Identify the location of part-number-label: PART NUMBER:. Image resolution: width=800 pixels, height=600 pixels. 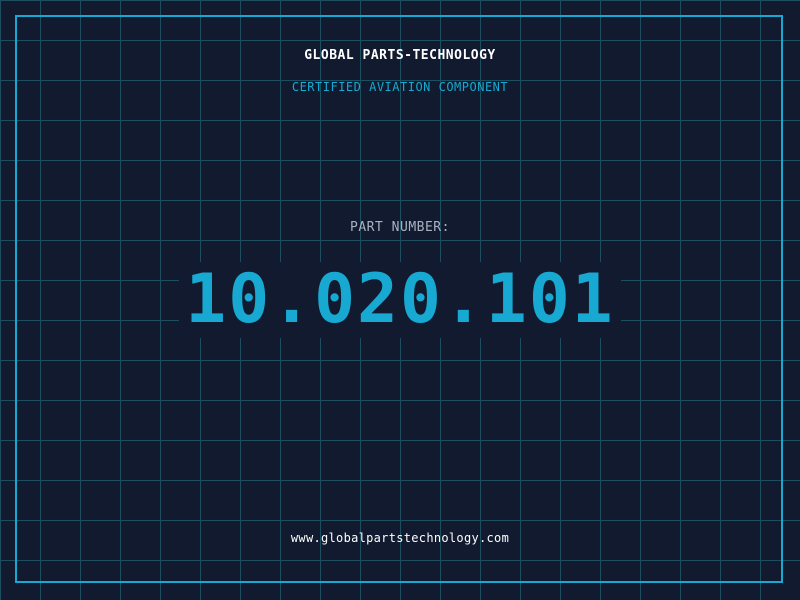
(400, 227).